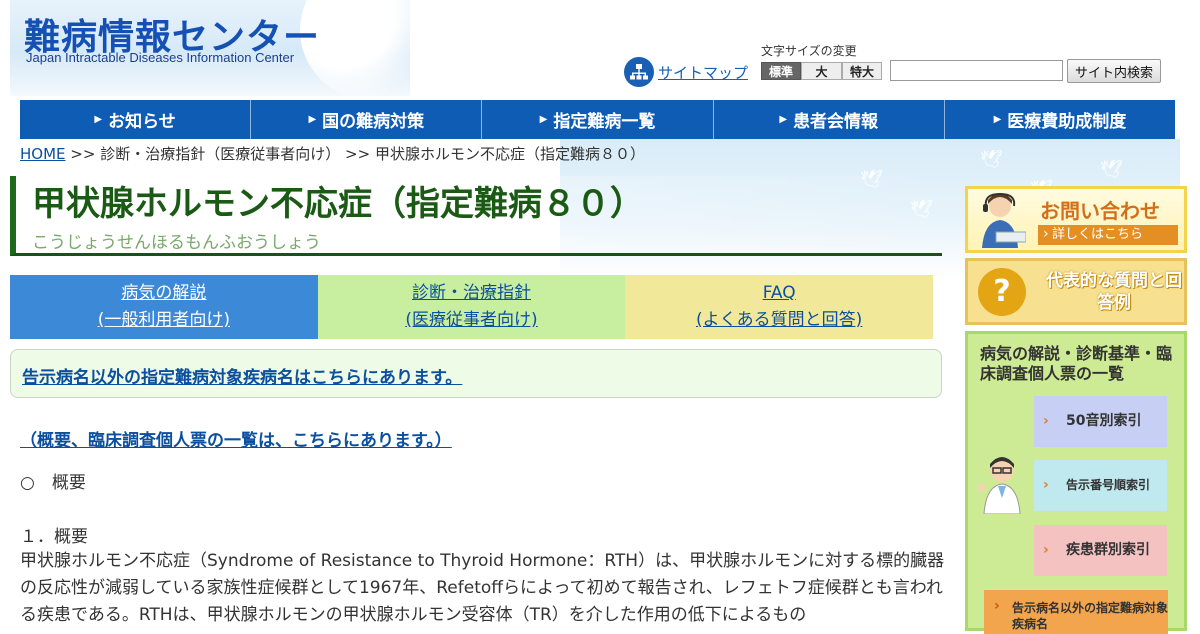  I want to click on faq-banner-label: 代表的な質問と回答例, so click(1114, 292).